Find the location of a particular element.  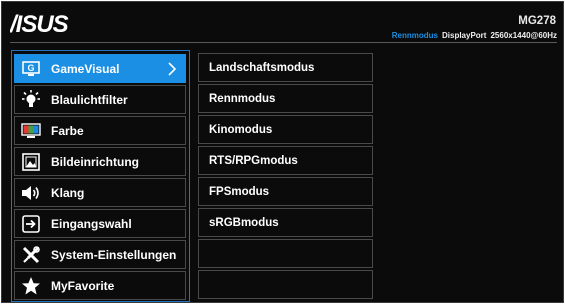

input-icon is located at coordinates (31, 223).